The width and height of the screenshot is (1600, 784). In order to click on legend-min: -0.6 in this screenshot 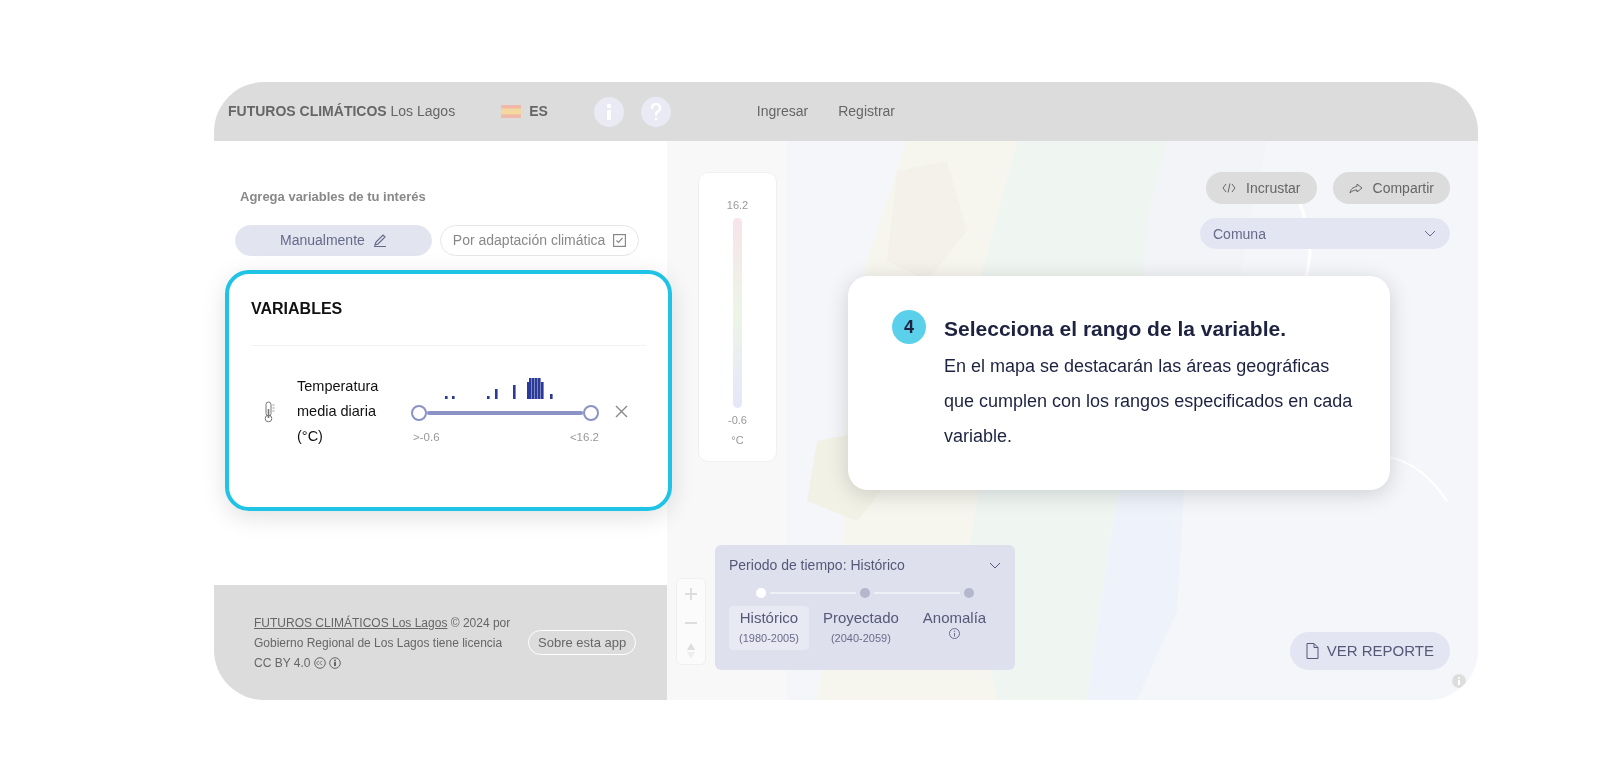, I will do `click(737, 420)`.